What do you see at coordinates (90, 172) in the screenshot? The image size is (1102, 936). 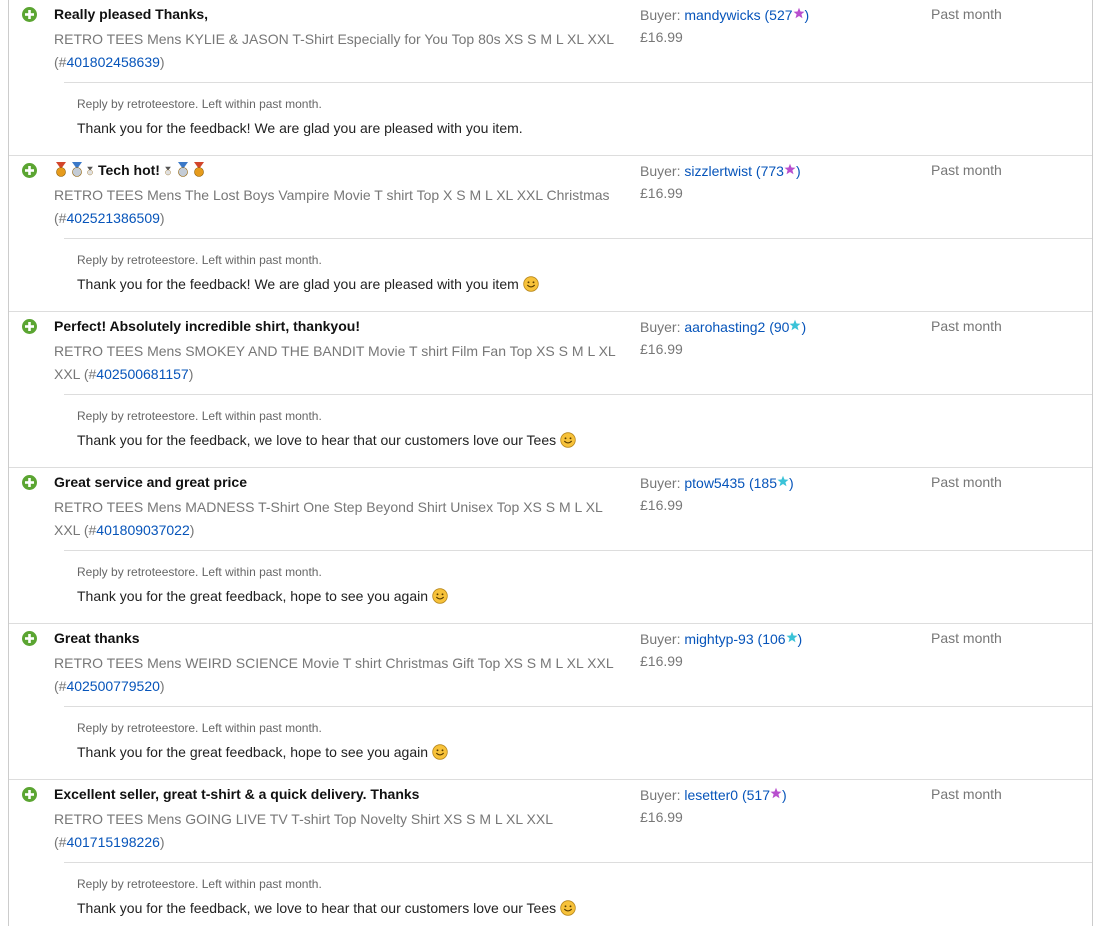 I see `sports-medal-icon` at bounding box center [90, 172].